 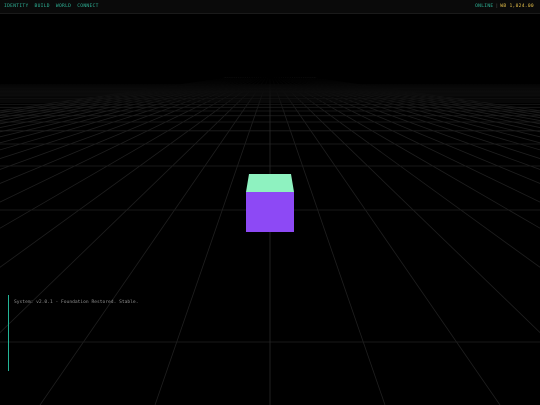 I want to click on status-area: ONLINE | WB 1,024.00, so click(x=504, y=6).